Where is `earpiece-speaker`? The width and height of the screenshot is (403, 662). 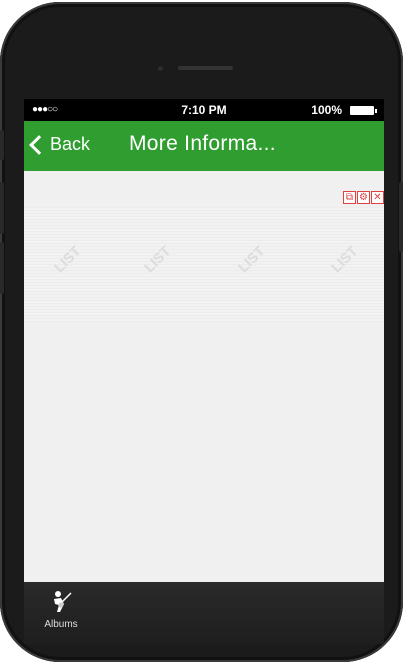
earpiece-speaker is located at coordinates (205, 68).